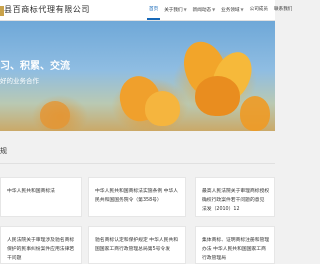 This screenshot has width=320, height=264. I want to click on nav-label: 联系我们, so click(283, 9).